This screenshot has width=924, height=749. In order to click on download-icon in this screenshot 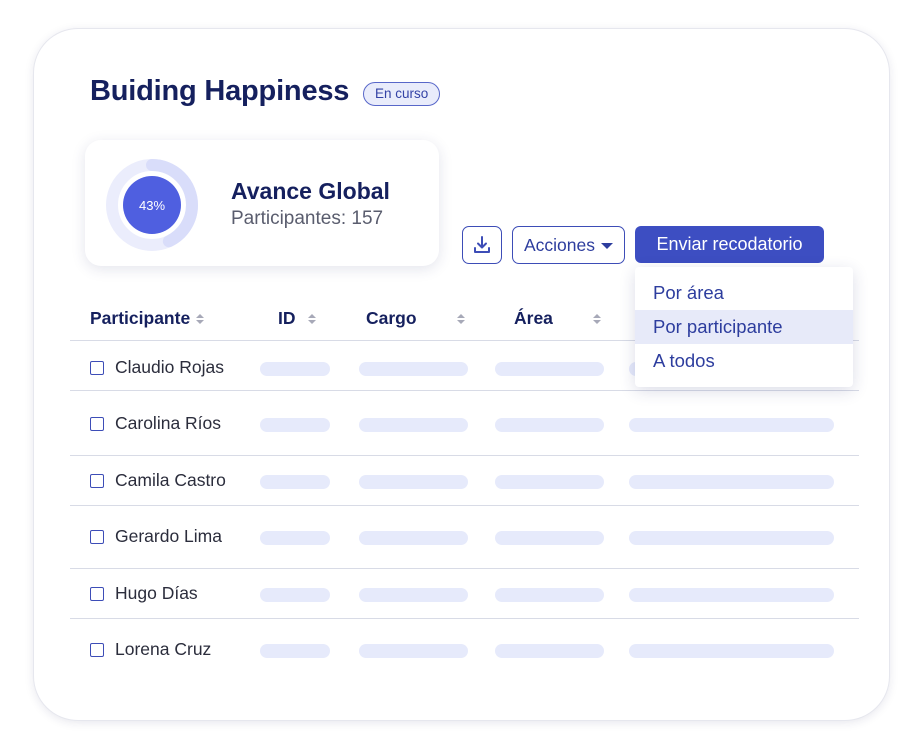, I will do `click(482, 244)`.